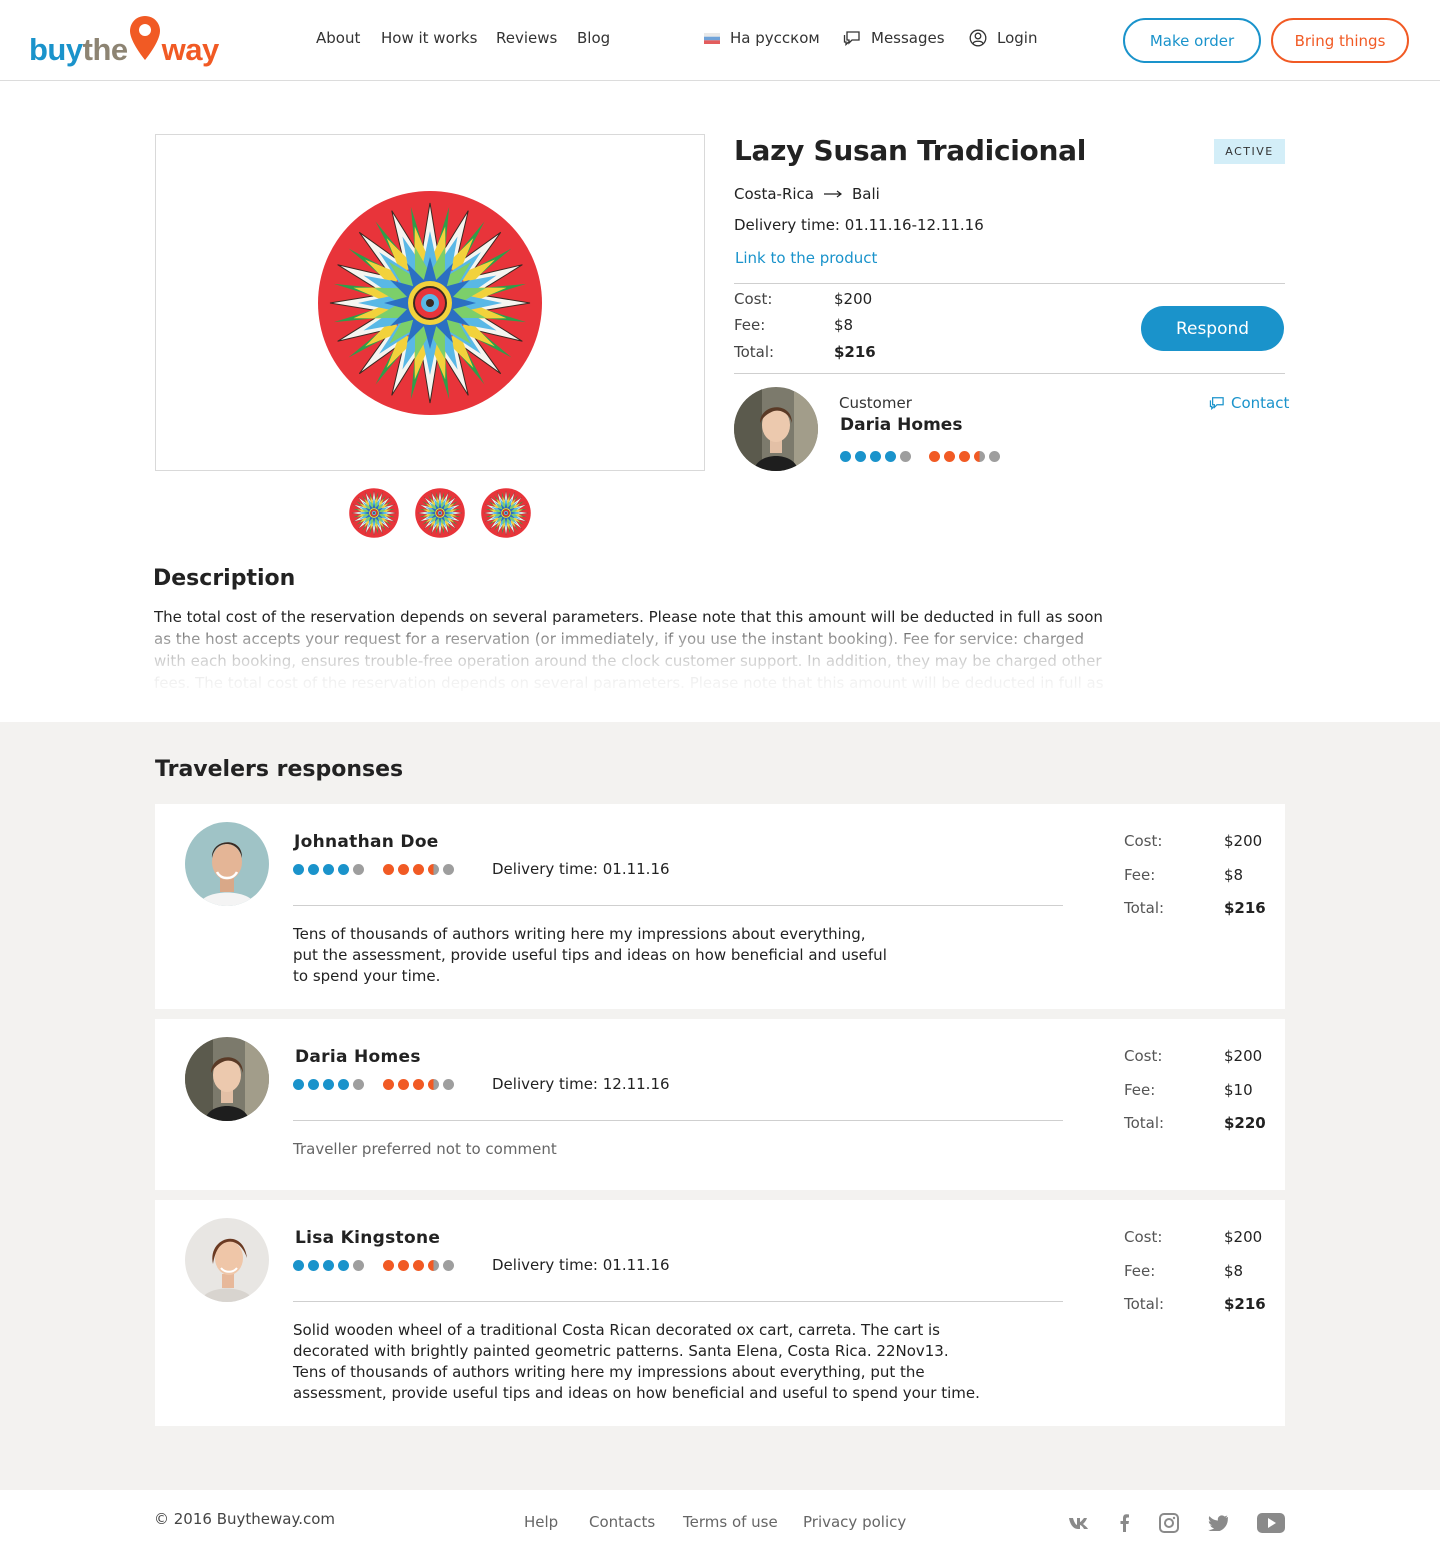 The image size is (1440, 1564). What do you see at coordinates (787, 225) in the screenshot?
I see `delivery-label: Delivery time:` at bounding box center [787, 225].